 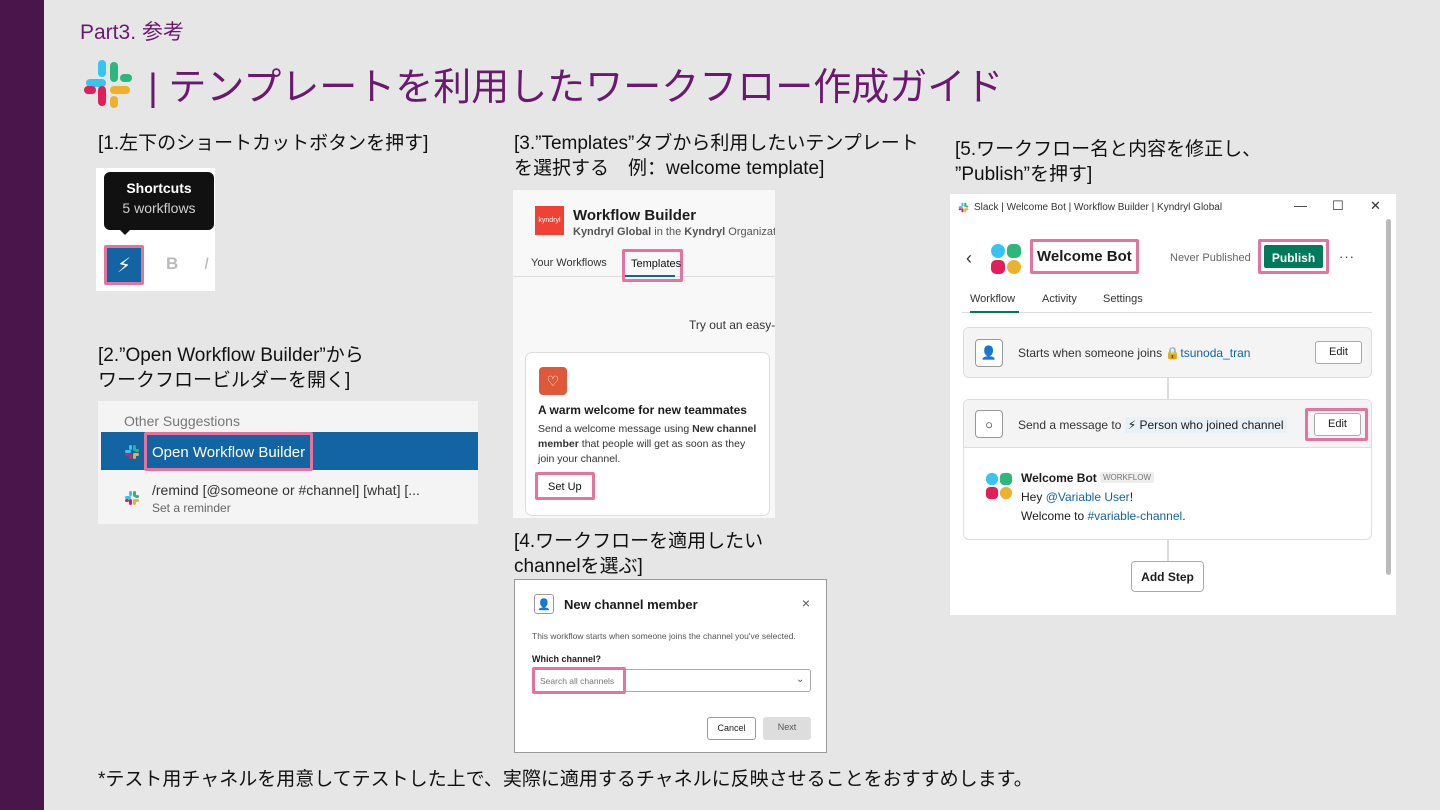 I want to click on close-icon: ×, so click(x=806, y=603).